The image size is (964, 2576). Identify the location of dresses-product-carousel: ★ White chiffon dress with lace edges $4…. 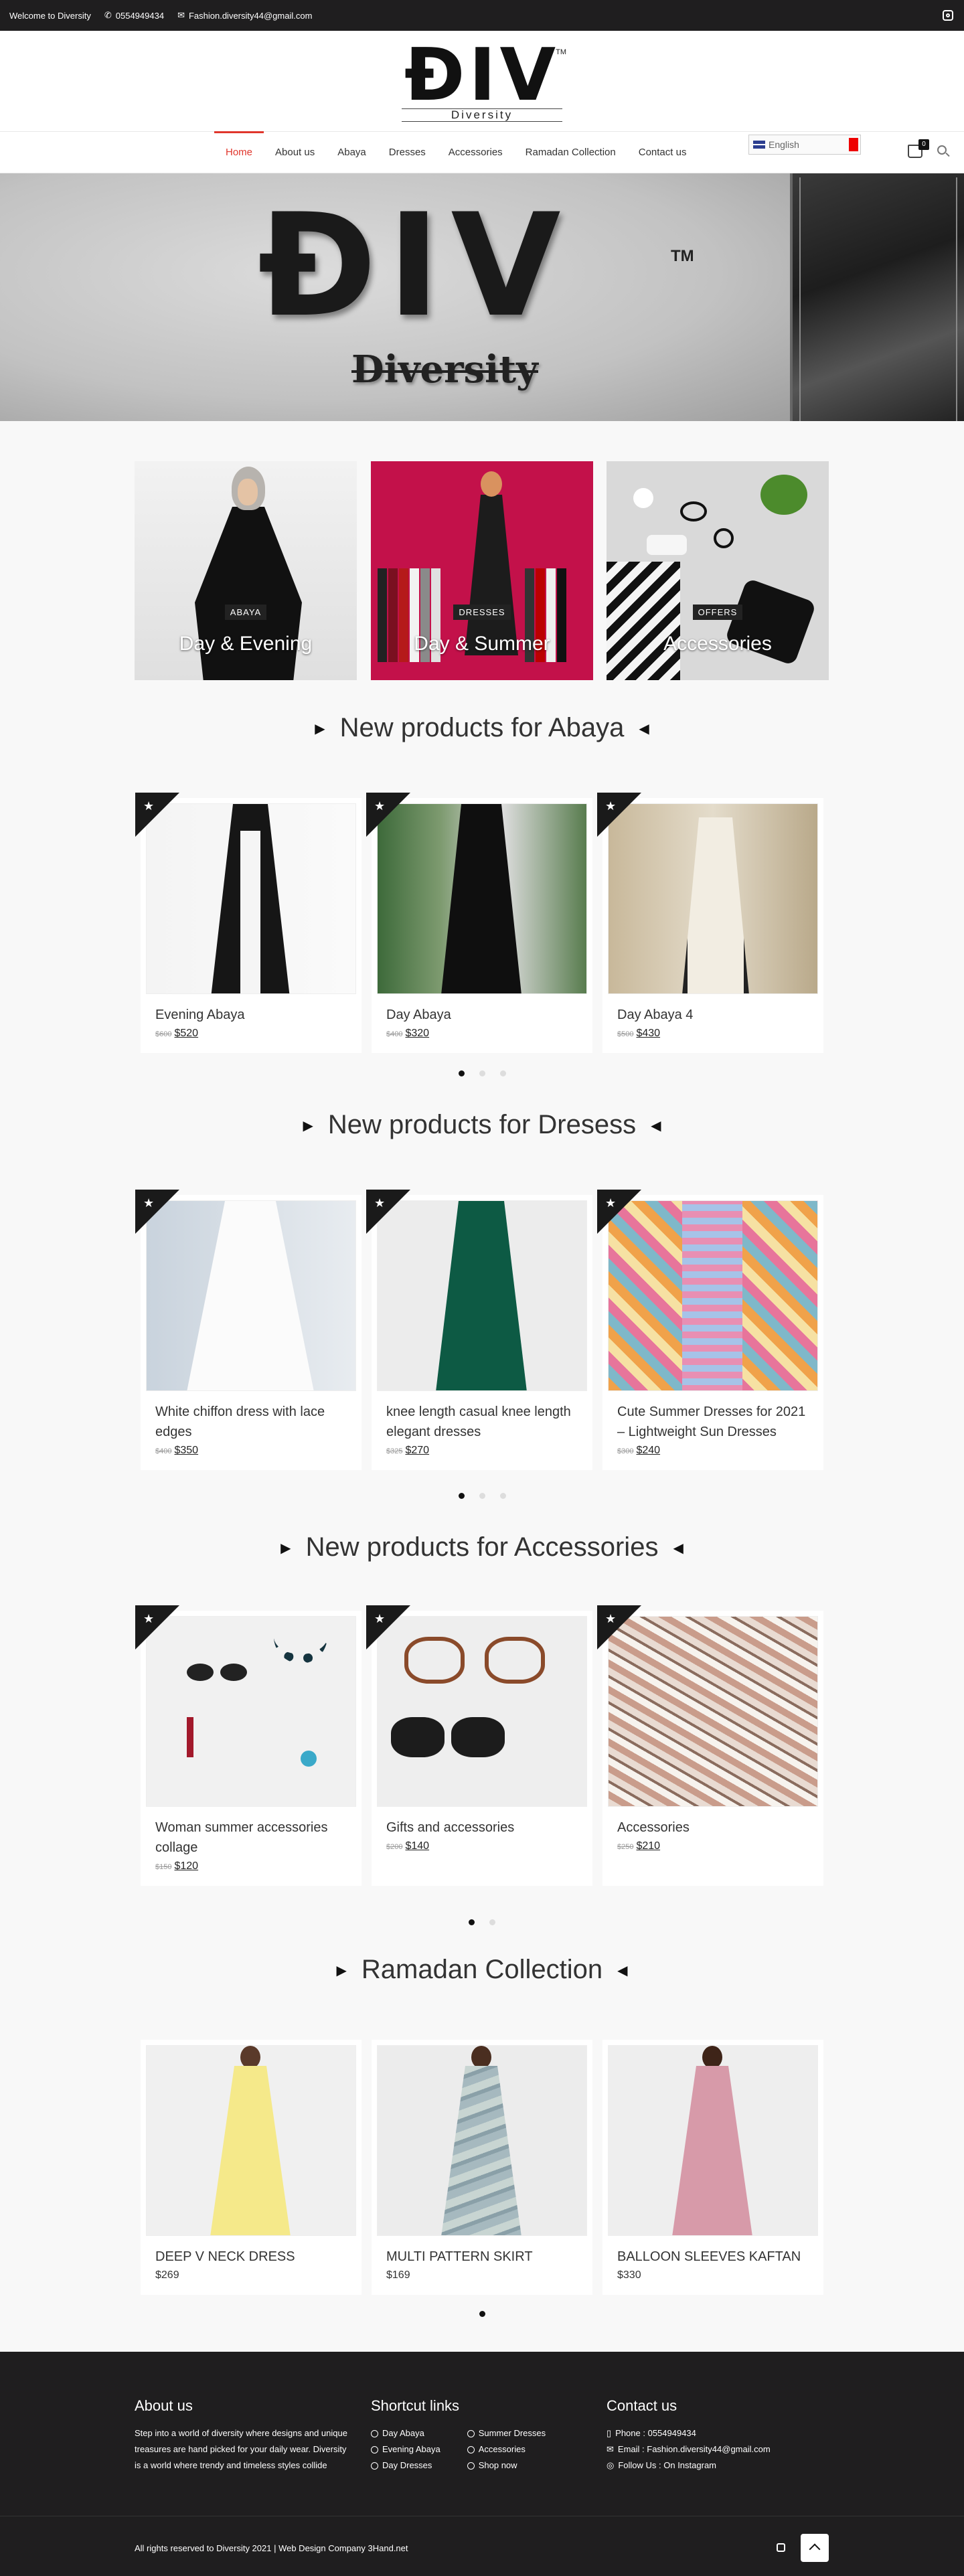
(482, 1330).